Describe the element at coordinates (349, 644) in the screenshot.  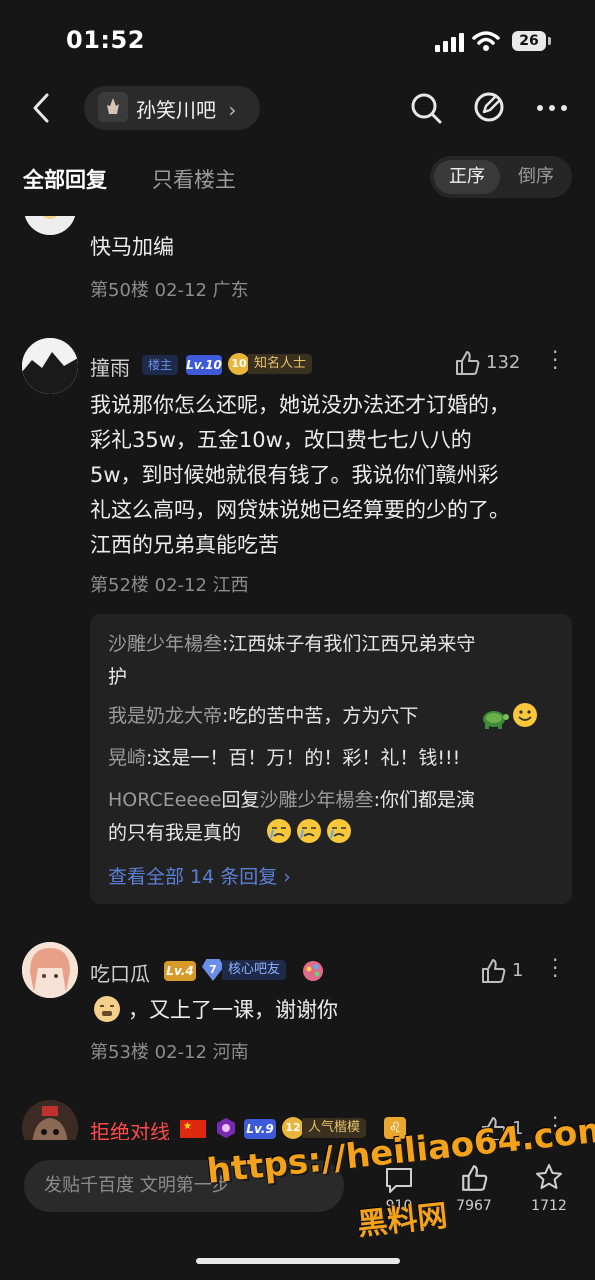
I see `sub-reply-text: :江西妹子有我们江西兄弟来守` at that location.